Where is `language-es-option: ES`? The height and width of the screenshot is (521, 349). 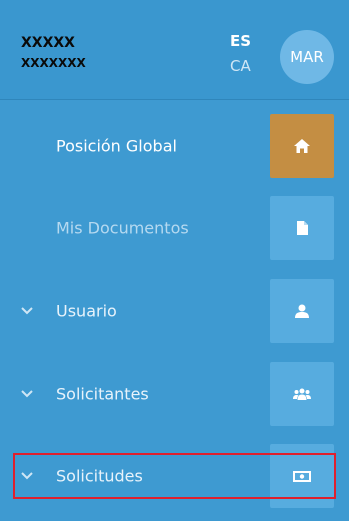
language-es-option: ES is located at coordinates (240, 41).